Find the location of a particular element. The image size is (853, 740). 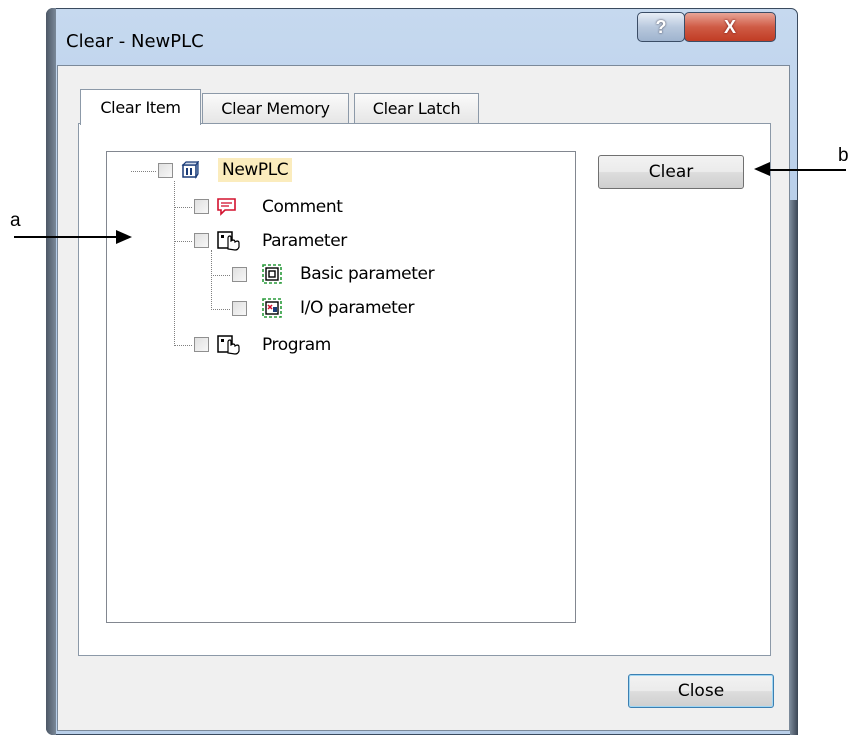

tab-clear-memory: Clear Memory is located at coordinates (275, 108).